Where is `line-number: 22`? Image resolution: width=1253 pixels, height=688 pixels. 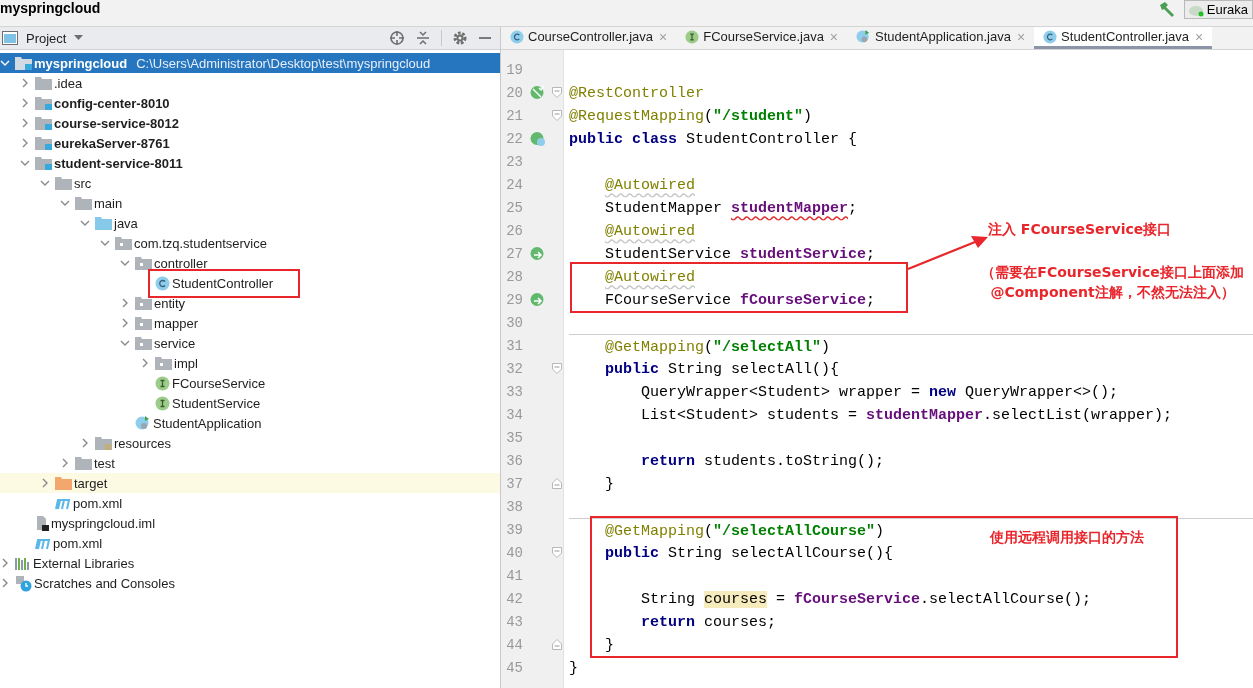 line-number: 22 is located at coordinates (514, 138).